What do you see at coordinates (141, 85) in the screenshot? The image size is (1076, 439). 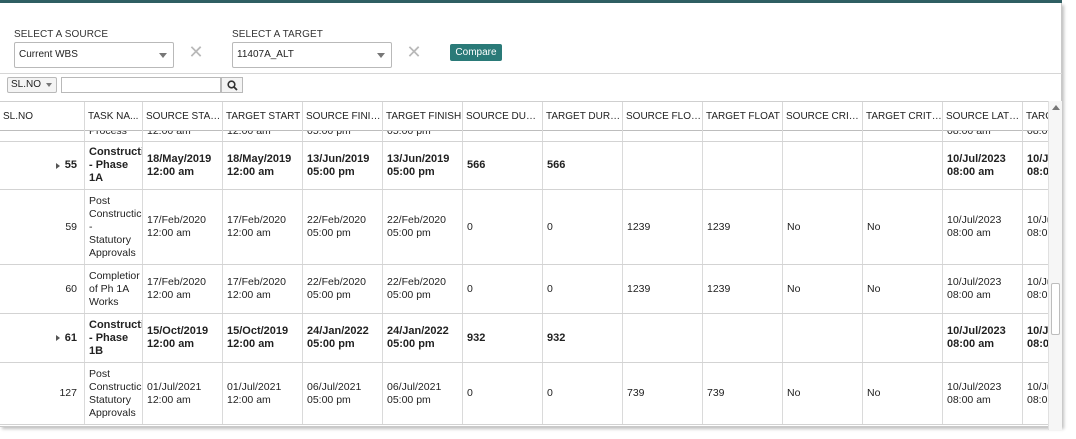 I see `search-input` at bounding box center [141, 85].